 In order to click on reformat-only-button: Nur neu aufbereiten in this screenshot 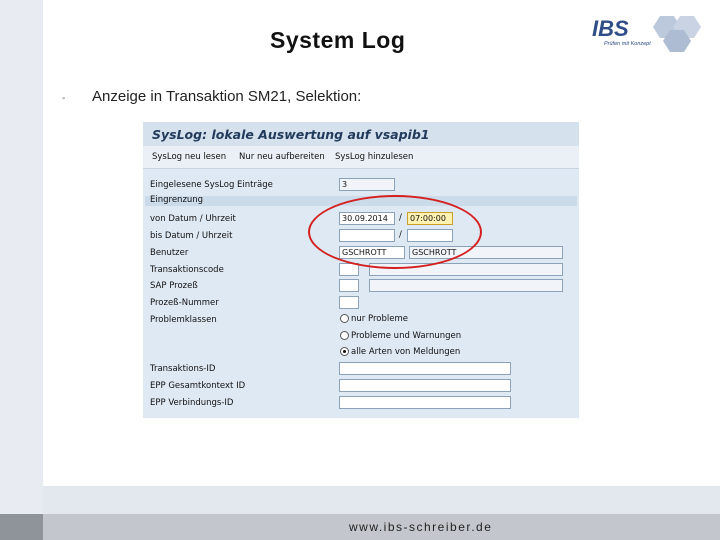, I will do `click(282, 157)`.